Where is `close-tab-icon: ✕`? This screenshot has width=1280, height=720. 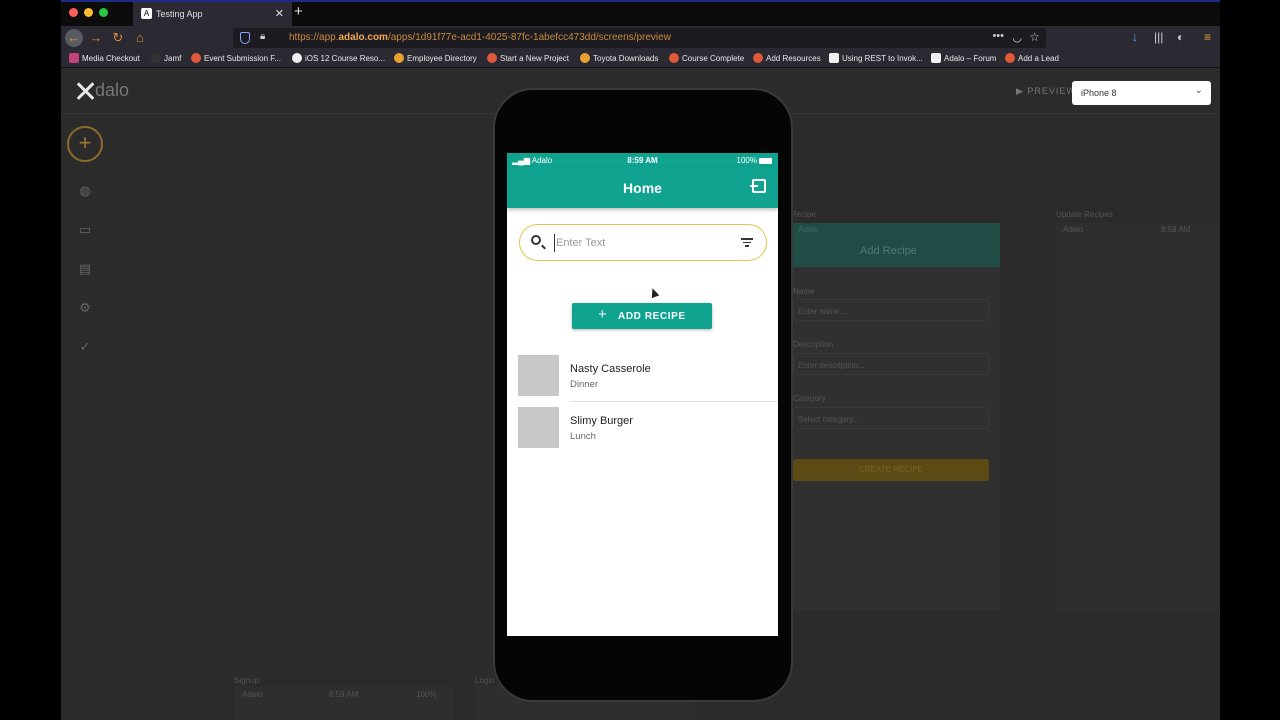
close-tab-icon: ✕ is located at coordinates (279, 13).